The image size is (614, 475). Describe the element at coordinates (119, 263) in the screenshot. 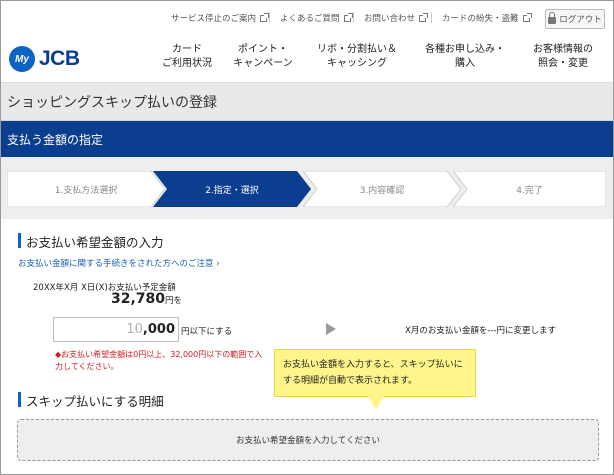

I see `payment-notice-link: お支払い金額に関する手続きをされた方へのご注意 ›` at that location.